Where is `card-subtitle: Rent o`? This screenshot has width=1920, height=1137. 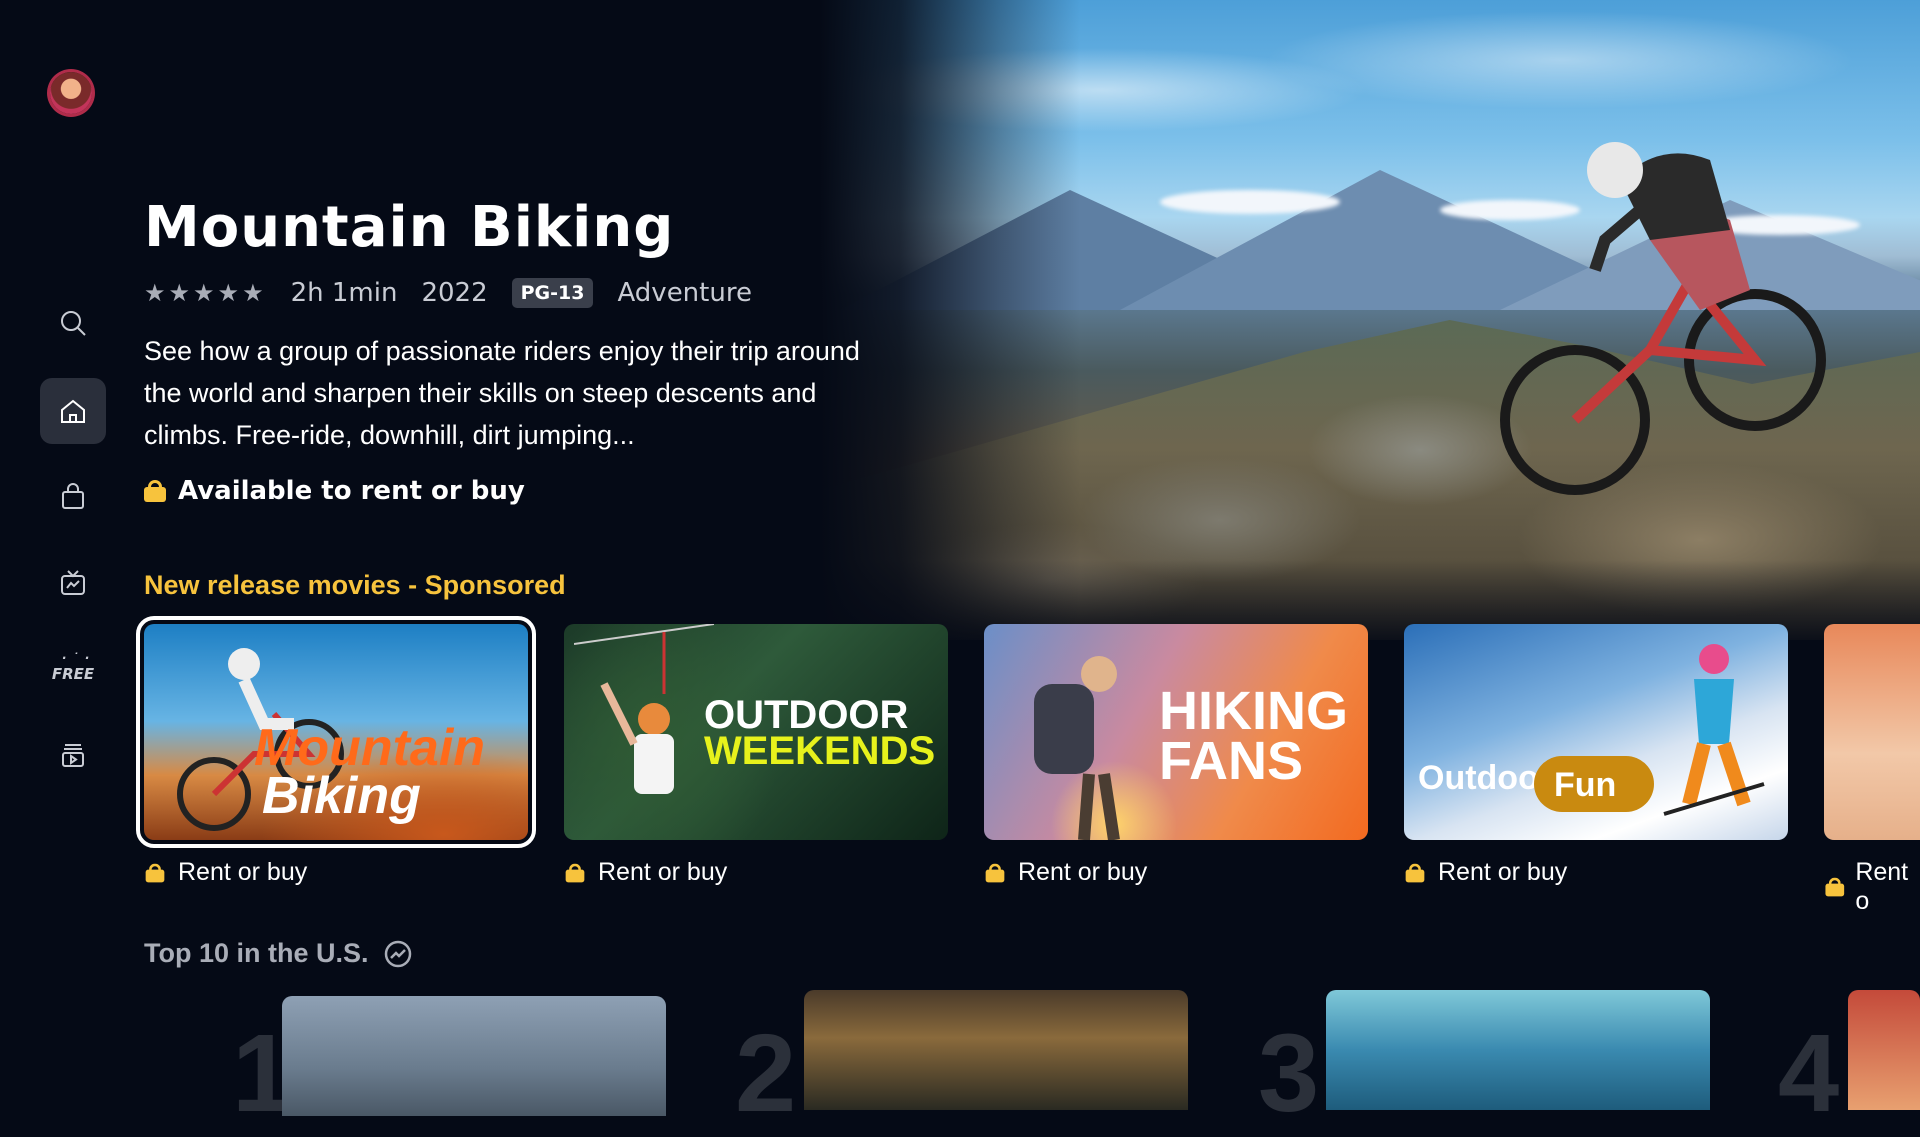
card-subtitle: Rent o is located at coordinates (1872, 887).